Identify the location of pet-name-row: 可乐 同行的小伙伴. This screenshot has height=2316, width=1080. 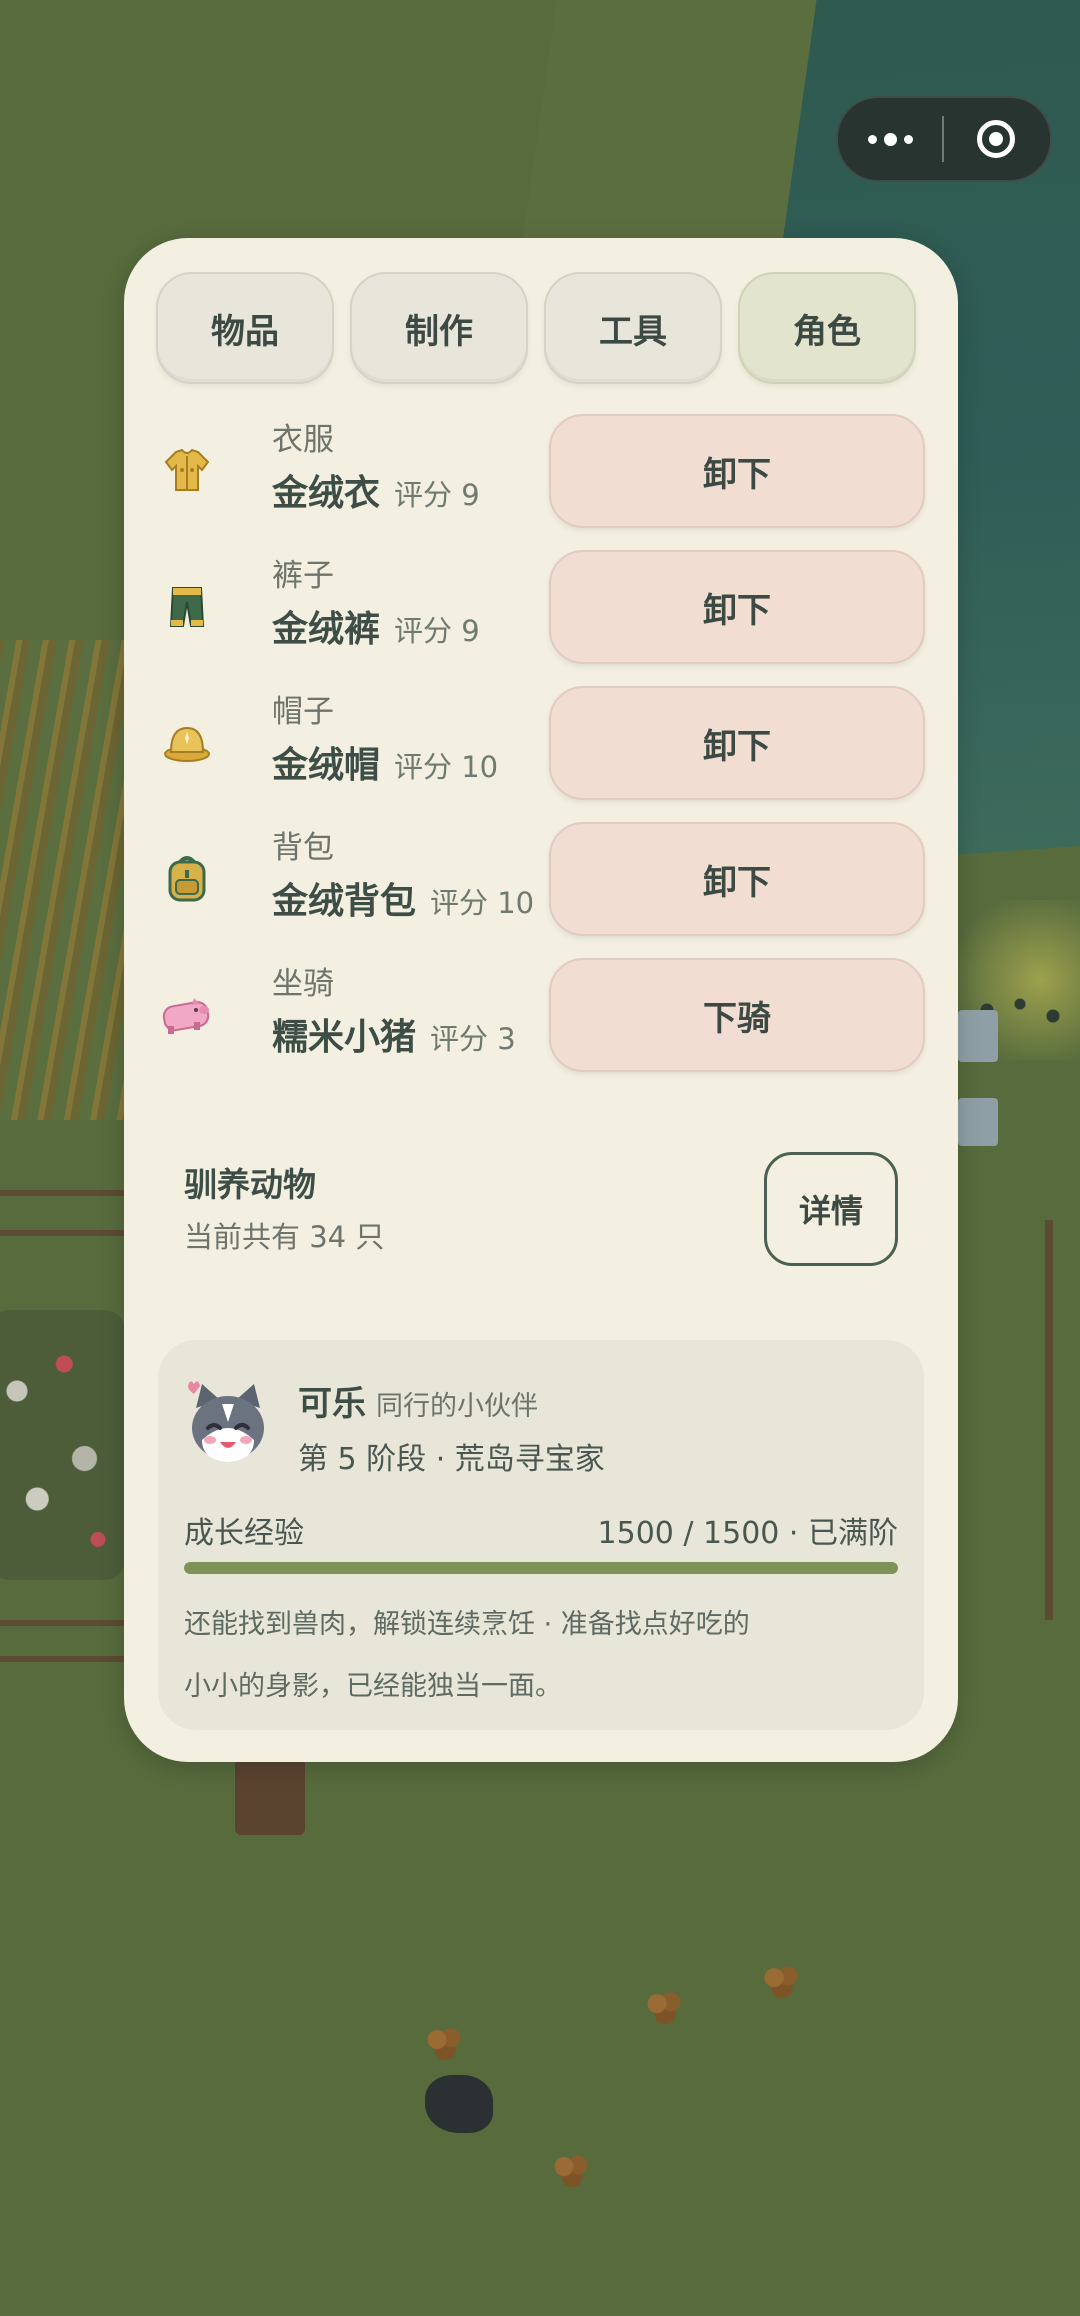
(418, 1400).